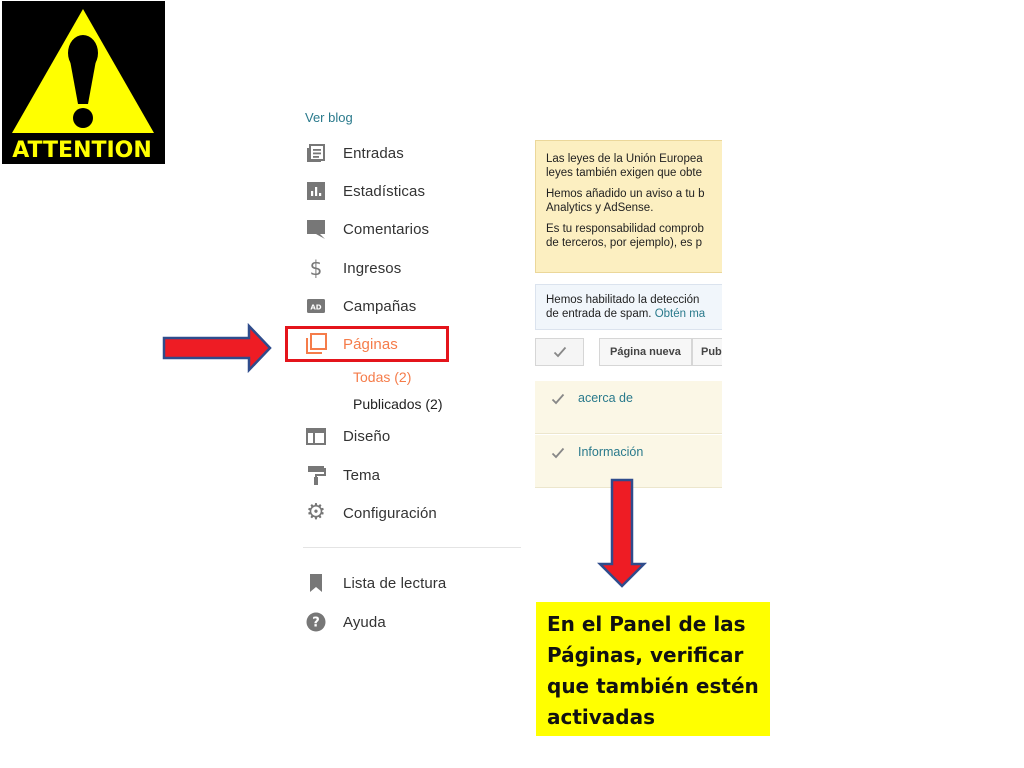  What do you see at coordinates (412, 547) in the screenshot?
I see `sidebar-divider` at bounding box center [412, 547].